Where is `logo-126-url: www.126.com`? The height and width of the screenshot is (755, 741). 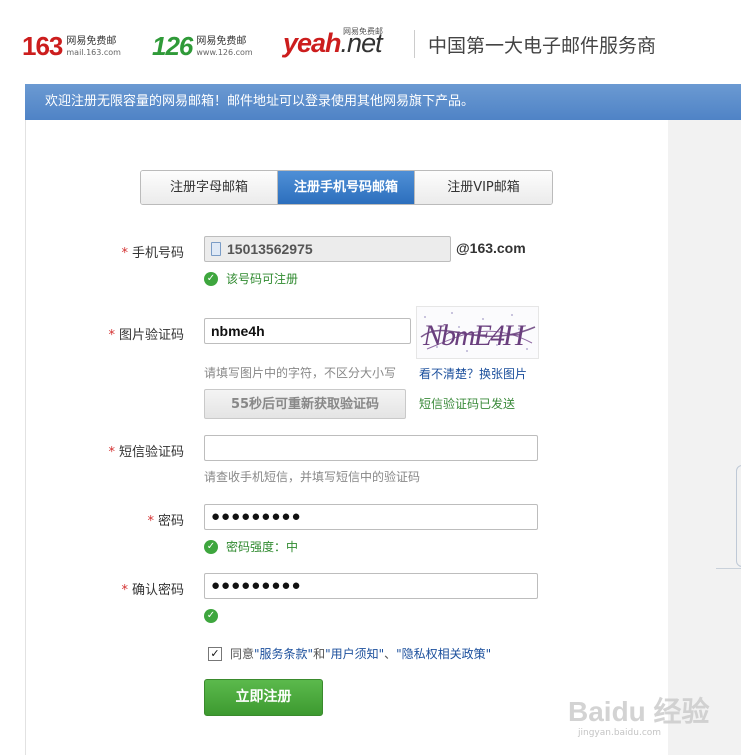 logo-126-url: www.126.com is located at coordinates (224, 52).